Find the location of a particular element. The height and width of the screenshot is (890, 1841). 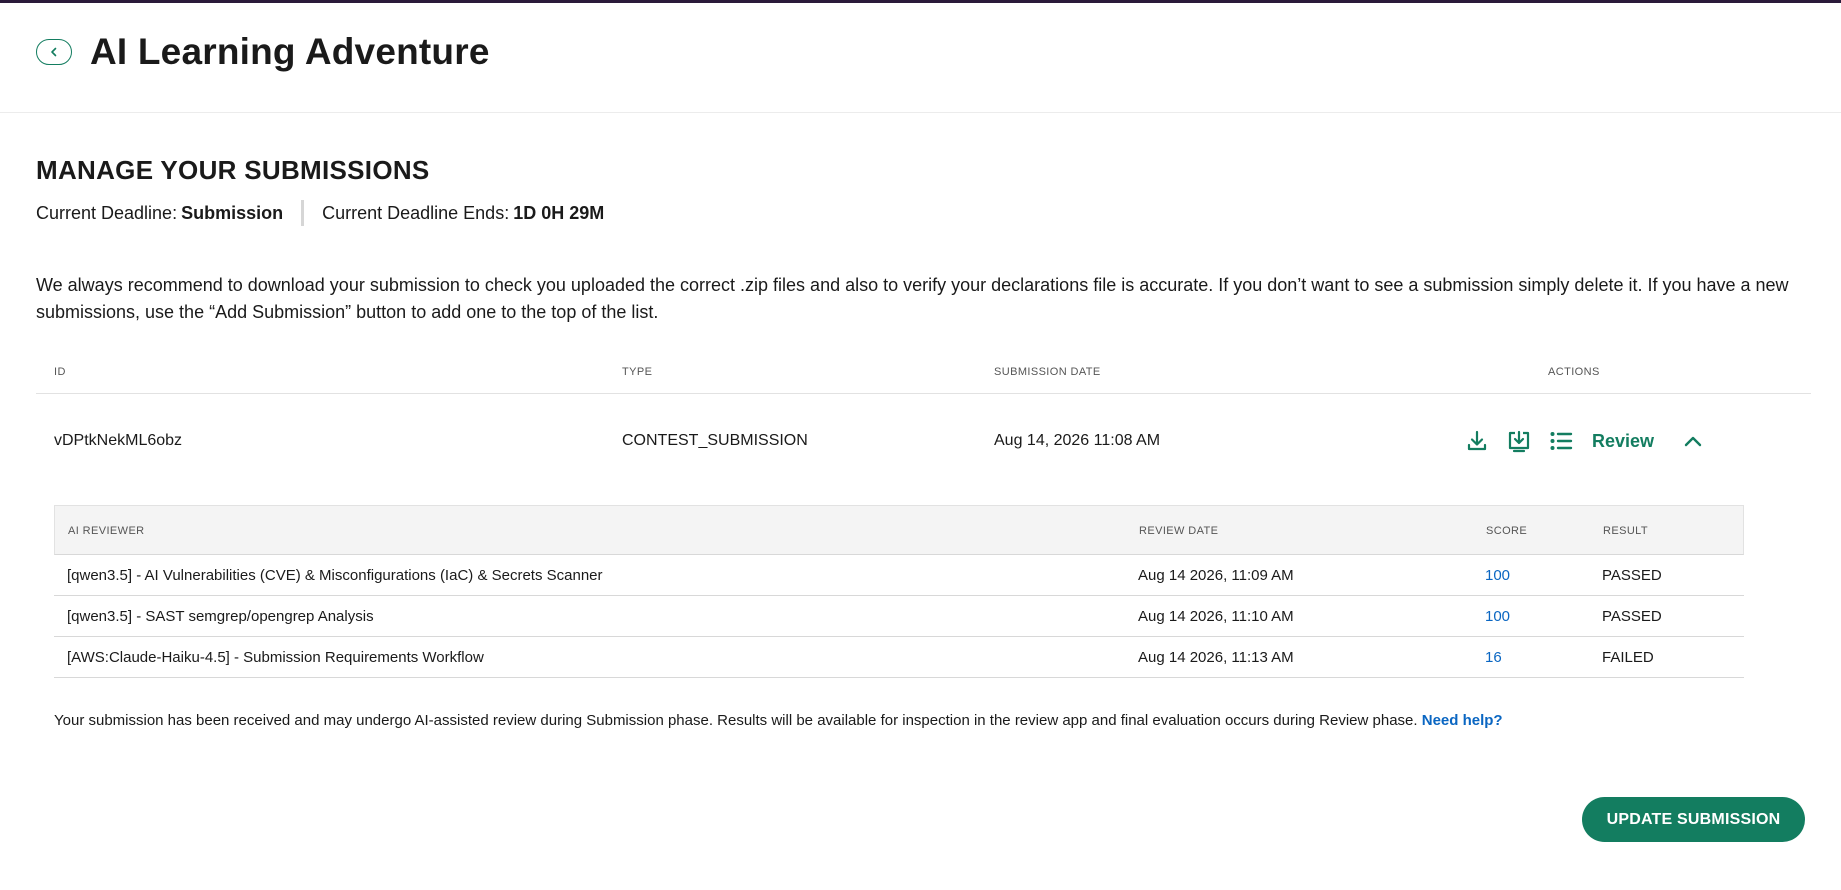

details-button is located at coordinates (1561, 441).